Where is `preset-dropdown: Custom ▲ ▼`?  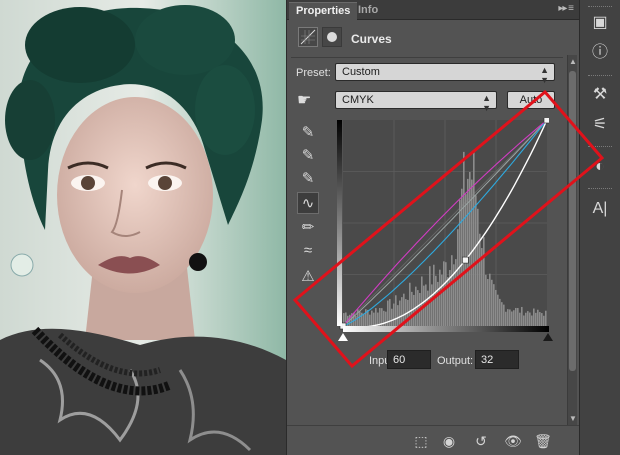 preset-dropdown: Custom ▲ ▼ is located at coordinates (445, 74).